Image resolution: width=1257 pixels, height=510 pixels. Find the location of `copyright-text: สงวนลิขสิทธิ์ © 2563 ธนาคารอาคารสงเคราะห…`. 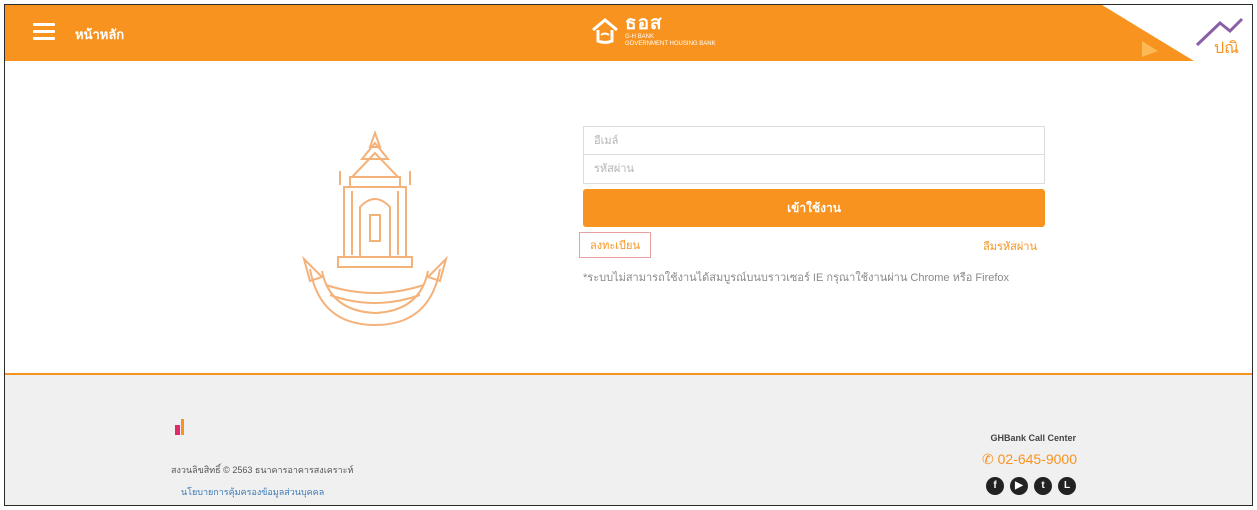

copyright-text: สงวนลิขสิทธิ์ © 2563 ธนาคารอาคารสงเคราะห… is located at coordinates (262, 470).